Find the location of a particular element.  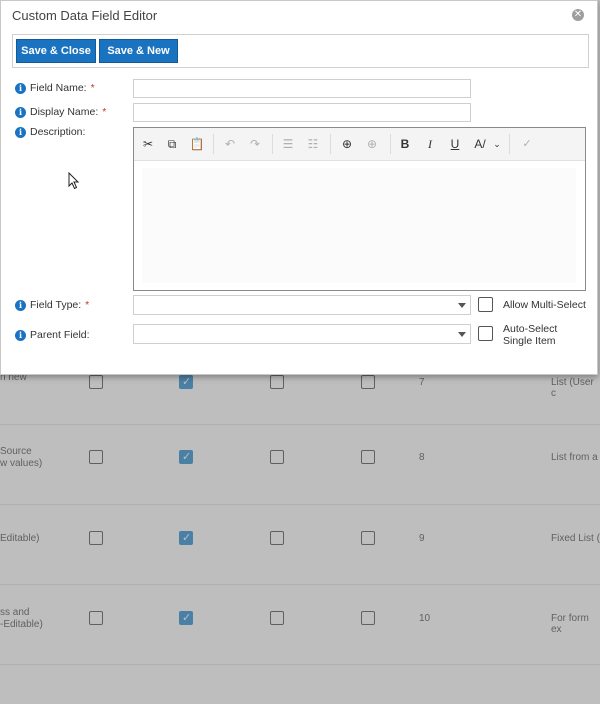

allow-multi-select-checkbox is located at coordinates (485, 304).